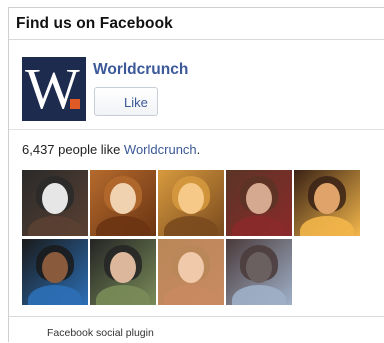 The height and width of the screenshot is (343, 384). Describe the element at coordinates (160, 149) in the screenshot. I see `page-name-inline-link: Worldcrunch` at that location.